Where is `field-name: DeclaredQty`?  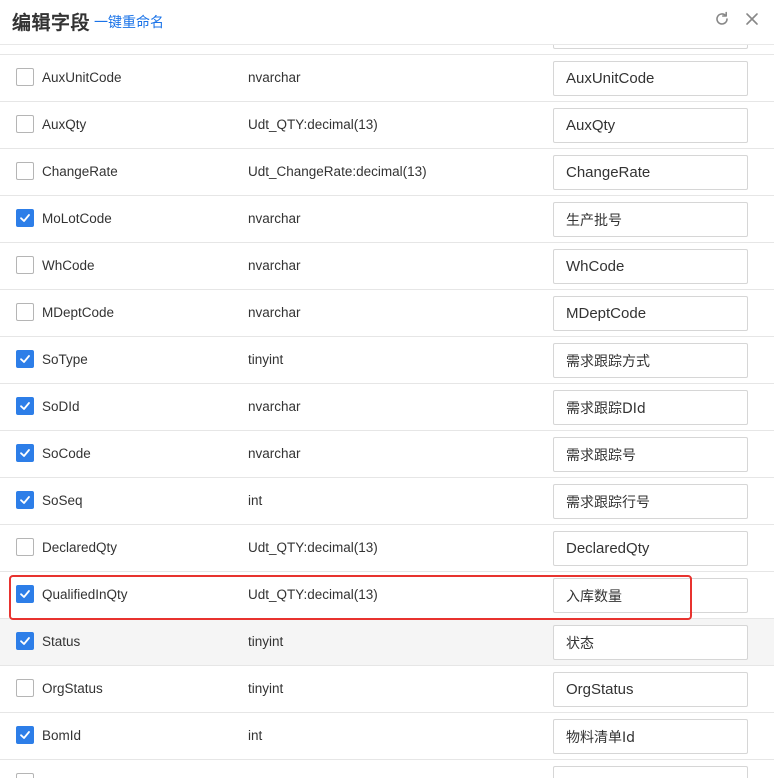
field-name: DeclaredQty is located at coordinates (80, 547).